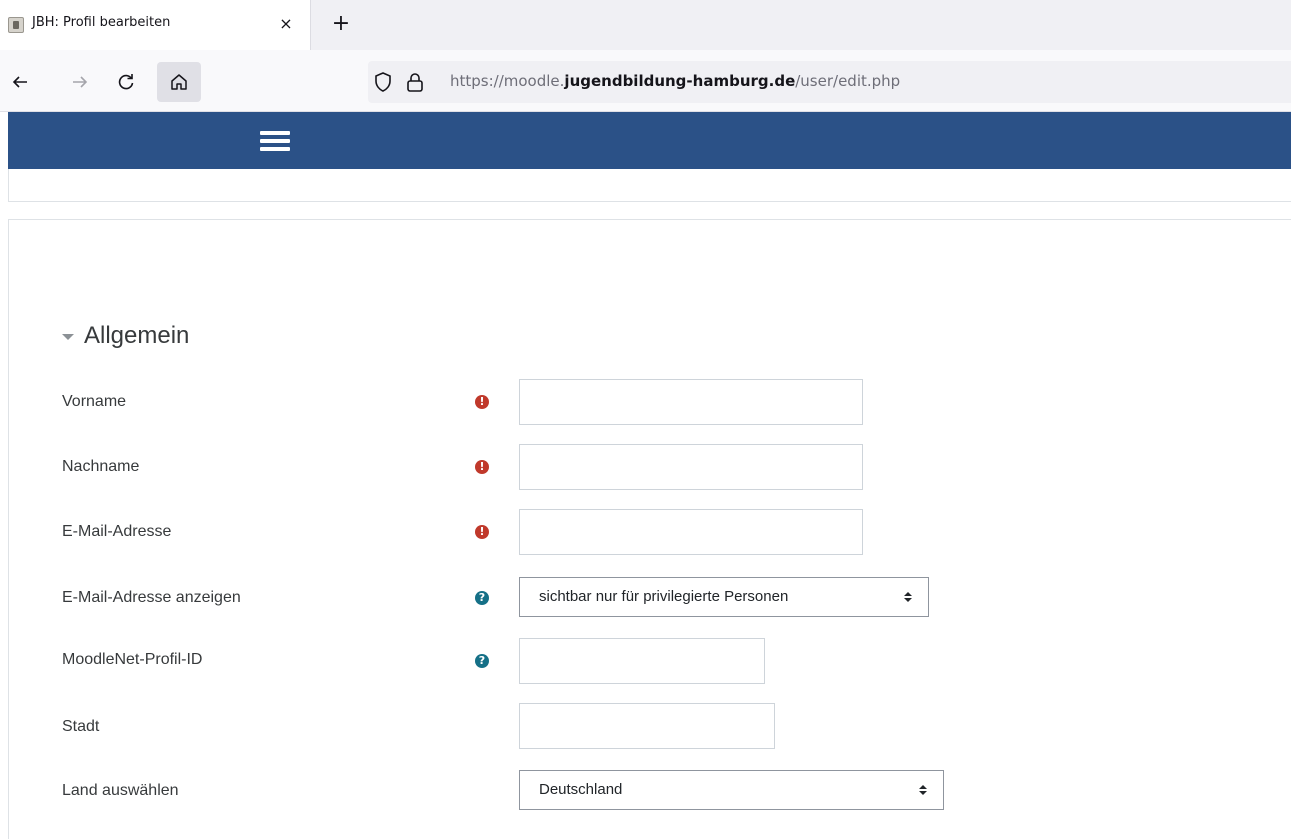  I want to click on new-tab-button: +, so click(341, 24).